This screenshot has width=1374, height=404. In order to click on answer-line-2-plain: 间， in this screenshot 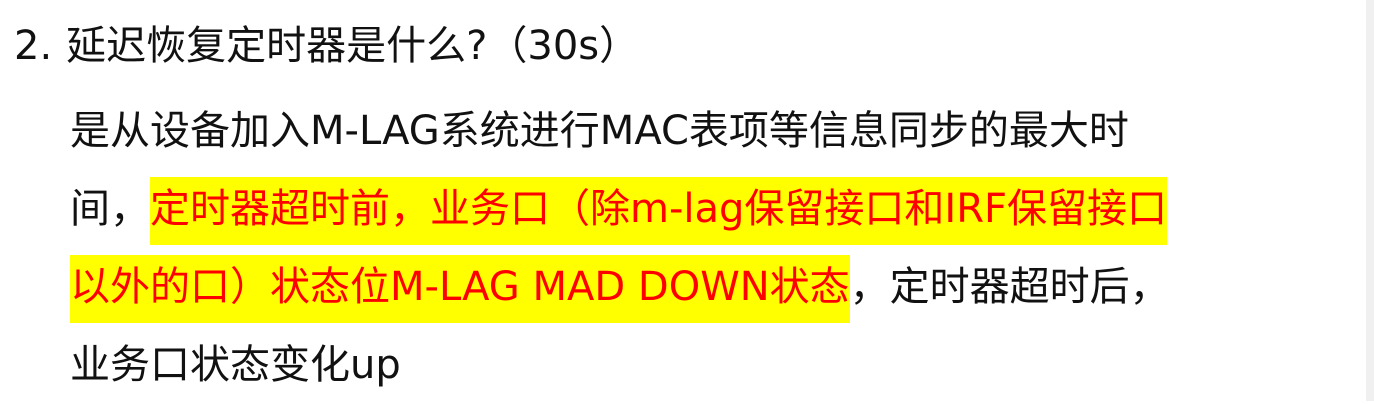, I will do `click(110, 209)`.